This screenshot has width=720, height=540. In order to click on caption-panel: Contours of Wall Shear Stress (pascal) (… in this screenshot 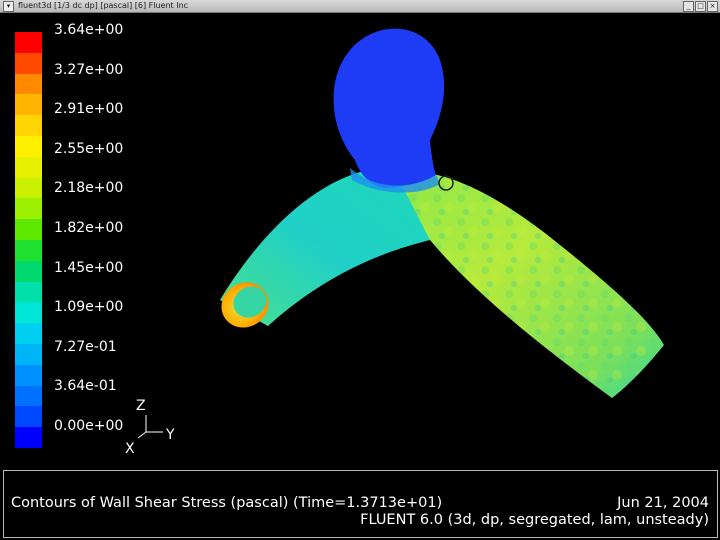, I will do `click(360, 504)`.